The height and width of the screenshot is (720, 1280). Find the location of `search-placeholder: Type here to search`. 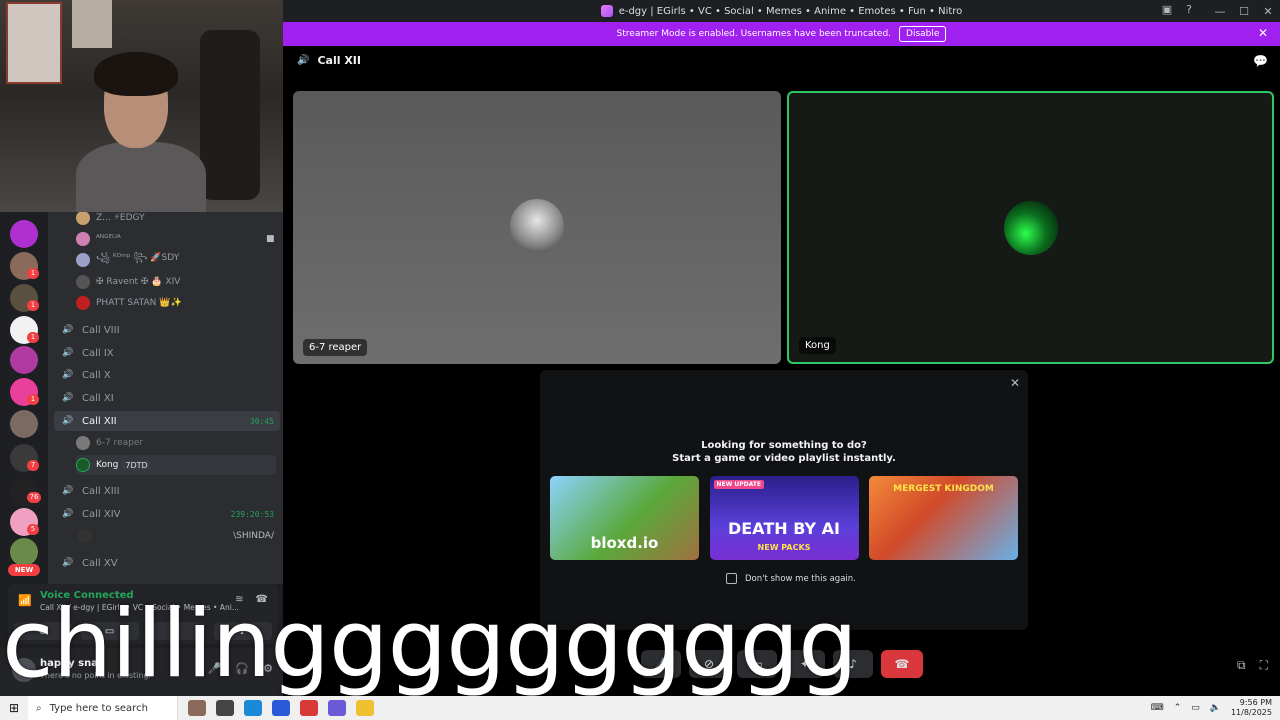

search-placeholder: Type here to search is located at coordinates (98, 708).